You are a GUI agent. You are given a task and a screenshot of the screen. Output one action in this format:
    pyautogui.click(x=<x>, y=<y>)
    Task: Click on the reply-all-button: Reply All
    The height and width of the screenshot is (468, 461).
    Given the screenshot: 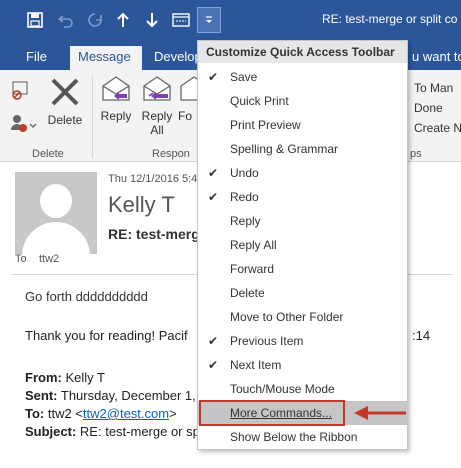 What is the action you would take?
    pyautogui.click(x=157, y=110)
    